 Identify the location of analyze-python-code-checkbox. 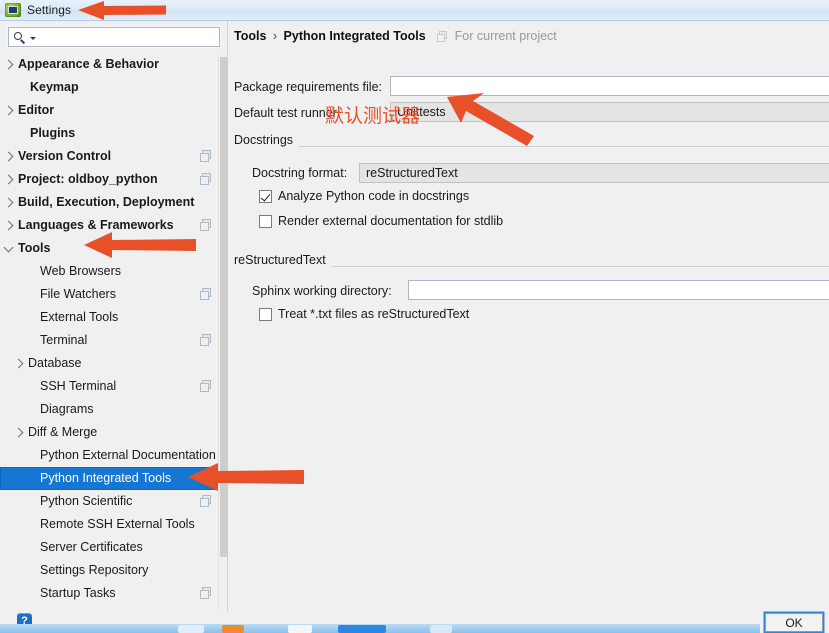
(265, 196).